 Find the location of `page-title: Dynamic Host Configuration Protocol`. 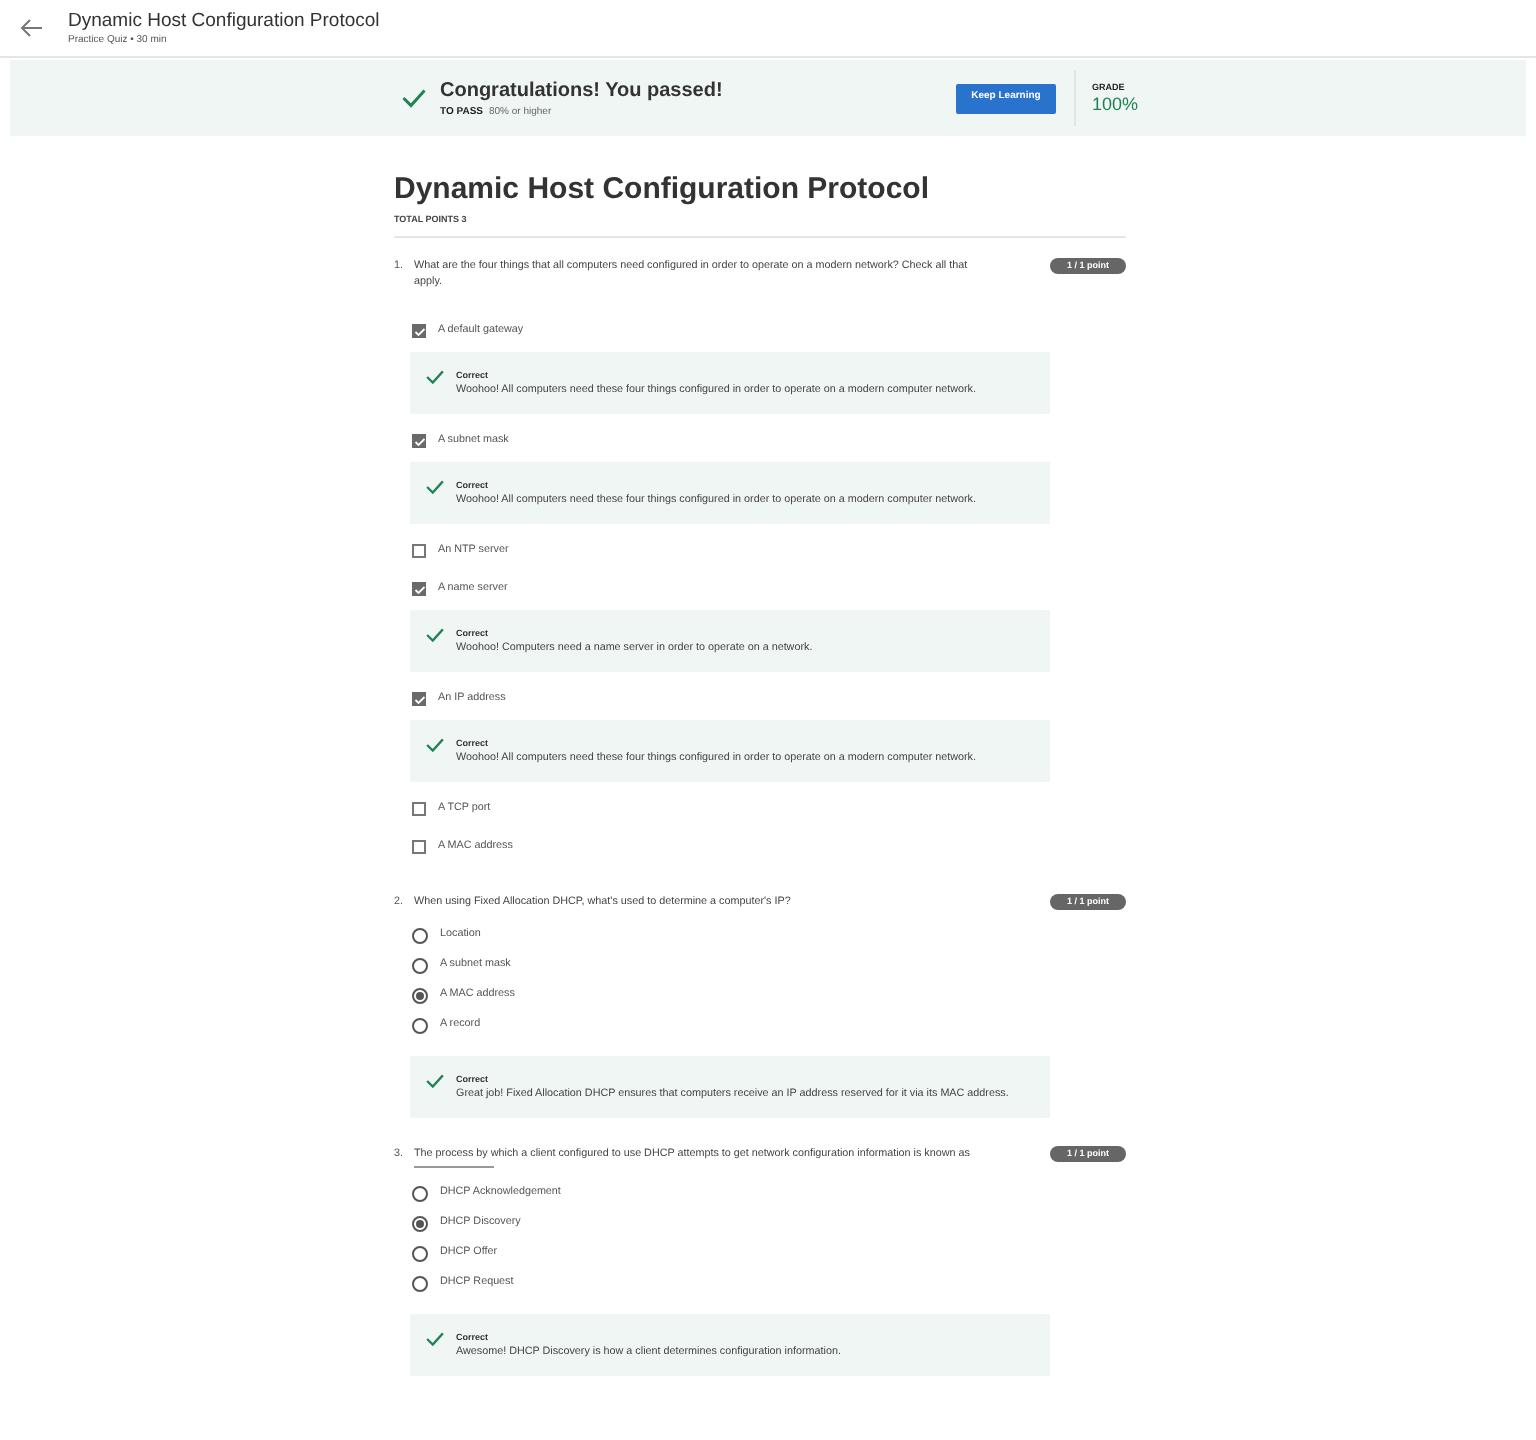

page-title: Dynamic Host Configuration Protocol is located at coordinates (224, 21).